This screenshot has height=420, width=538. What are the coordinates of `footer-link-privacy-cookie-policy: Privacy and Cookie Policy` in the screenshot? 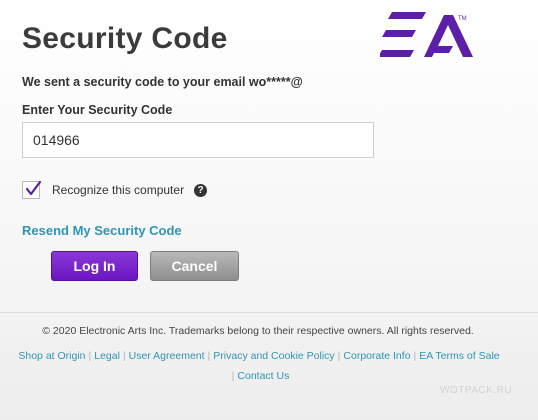 It's located at (273, 356).